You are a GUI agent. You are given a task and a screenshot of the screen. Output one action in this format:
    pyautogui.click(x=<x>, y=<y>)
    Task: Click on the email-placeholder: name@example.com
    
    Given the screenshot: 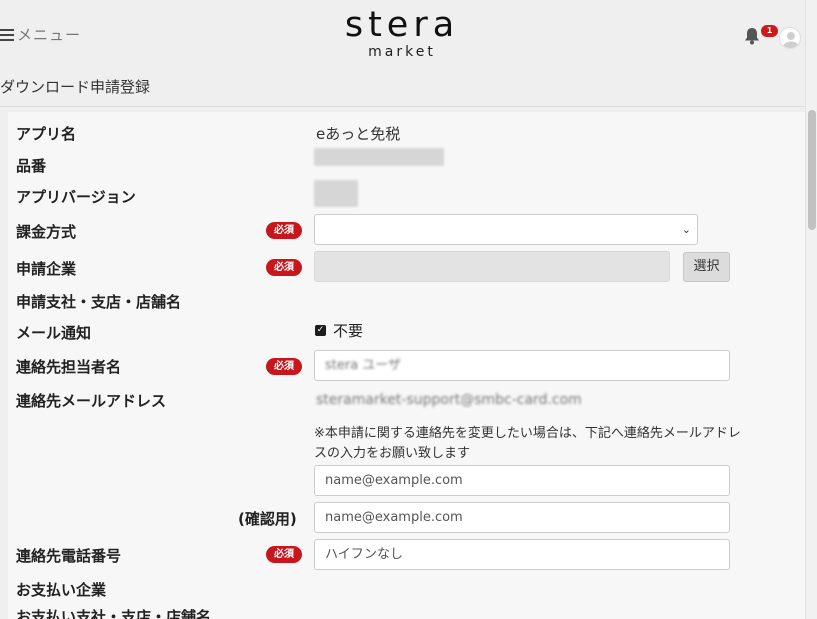 What is the action you would take?
    pyautogui.click(x=394, y=480)
    